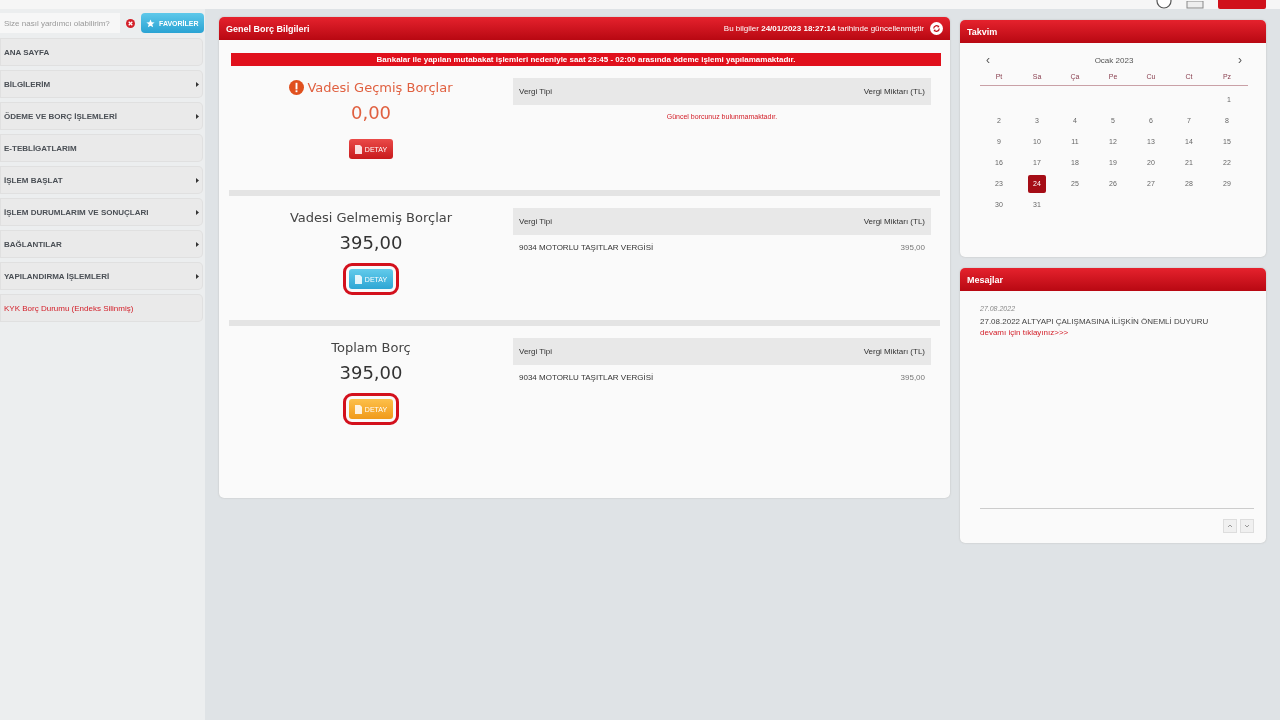 This screenshot has width=1280, height=720. I want to click on menu-item: YAPILANDIRMA İŞLEMLERİ, so click(101, 276).